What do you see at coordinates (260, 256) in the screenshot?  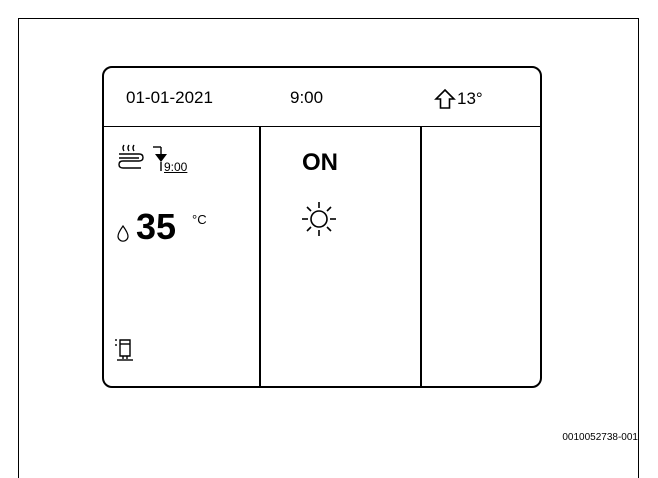 I see `panel-divider-left` at bounding box center [260, 256].